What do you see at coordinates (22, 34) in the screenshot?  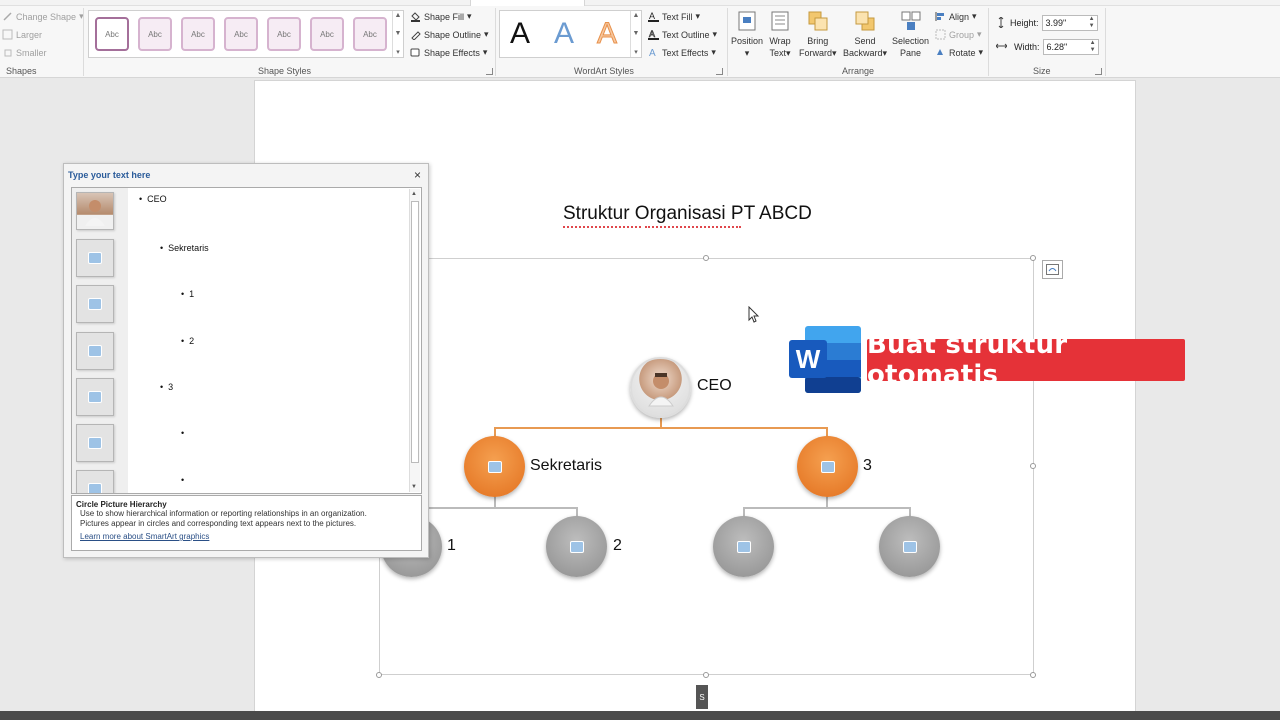 I see `larger-button: Larger` at bounding box center [22, 34].